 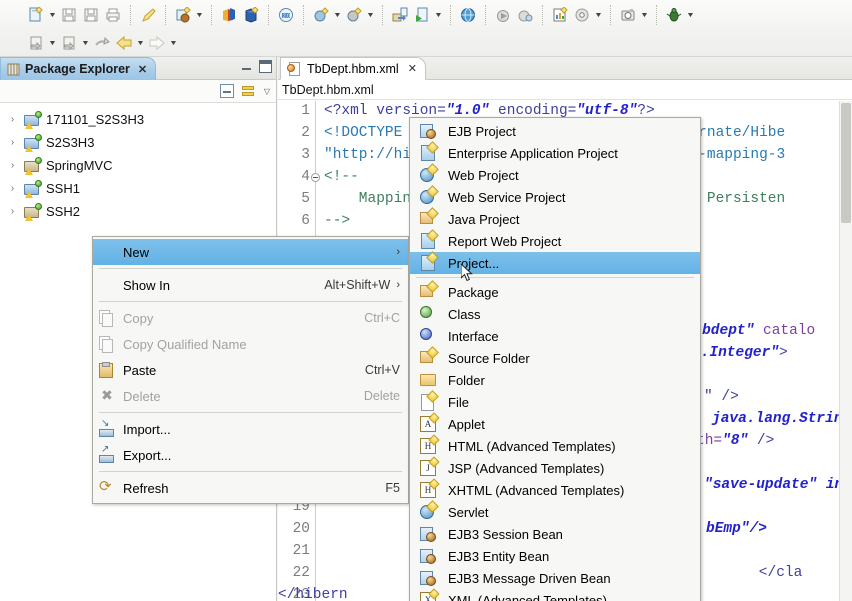 What do you see at coordinates (140, 43) in the screenshot?
I see `back-dropdown-arrow` at bounding box center [140, 43].